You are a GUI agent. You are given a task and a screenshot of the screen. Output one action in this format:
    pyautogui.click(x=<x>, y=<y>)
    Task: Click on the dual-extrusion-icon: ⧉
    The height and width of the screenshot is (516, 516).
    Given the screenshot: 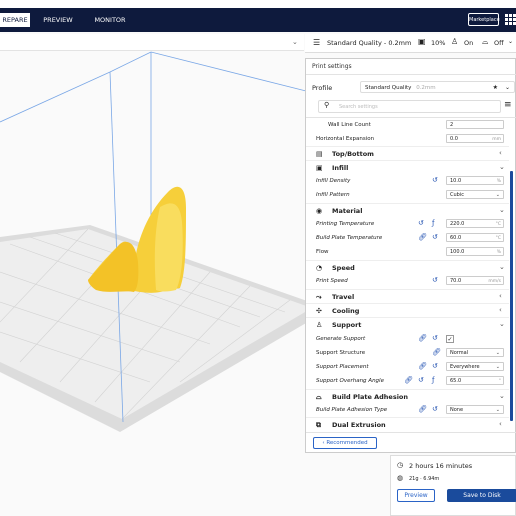 What is the action you would take?
    pyautogui.click(x=318, y=425)
    